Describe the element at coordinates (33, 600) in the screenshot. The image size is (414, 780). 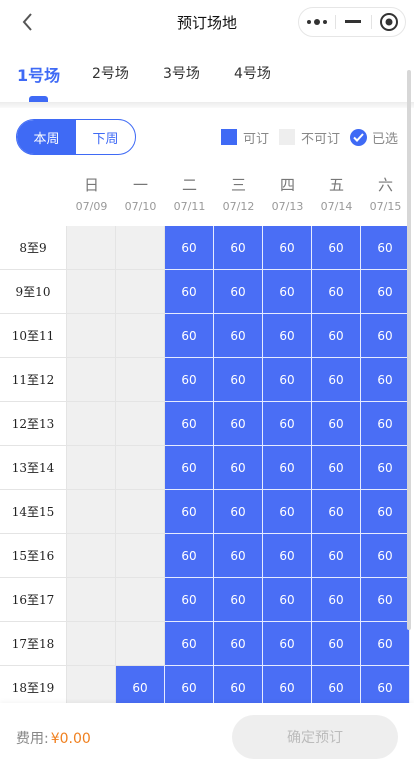
I see `time-slot-label: 16至17` at that location.